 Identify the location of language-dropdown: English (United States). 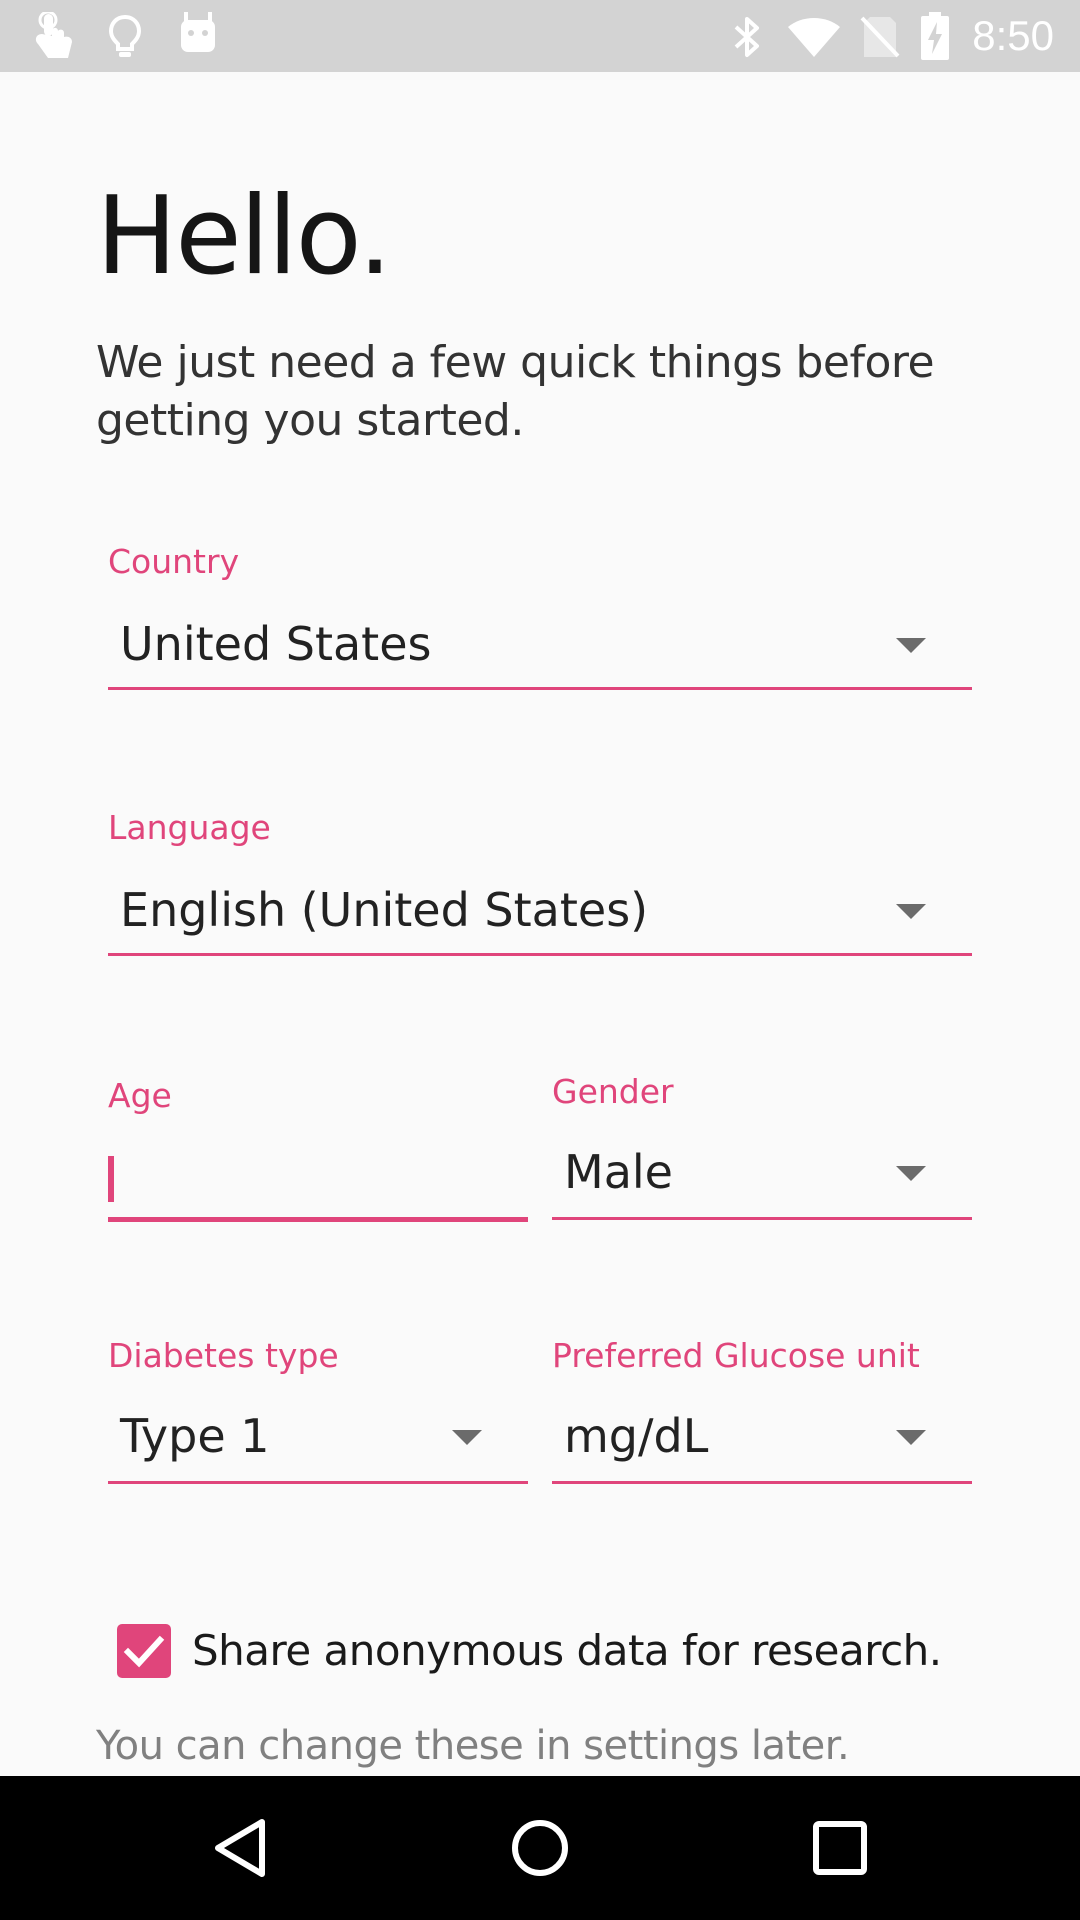
(540, 912).